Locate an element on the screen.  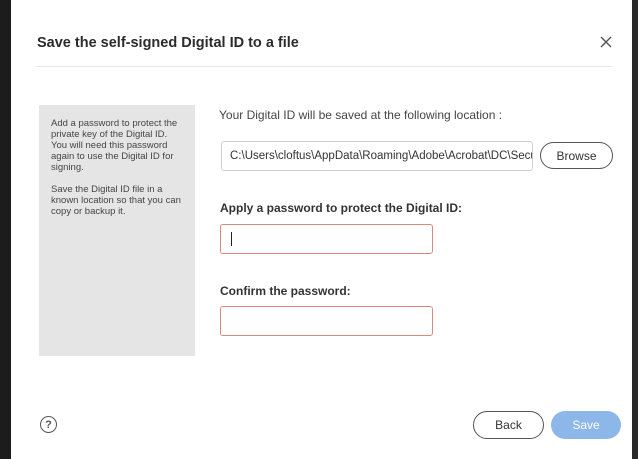
background-window-edge-right is located at coordinates (635, 229).